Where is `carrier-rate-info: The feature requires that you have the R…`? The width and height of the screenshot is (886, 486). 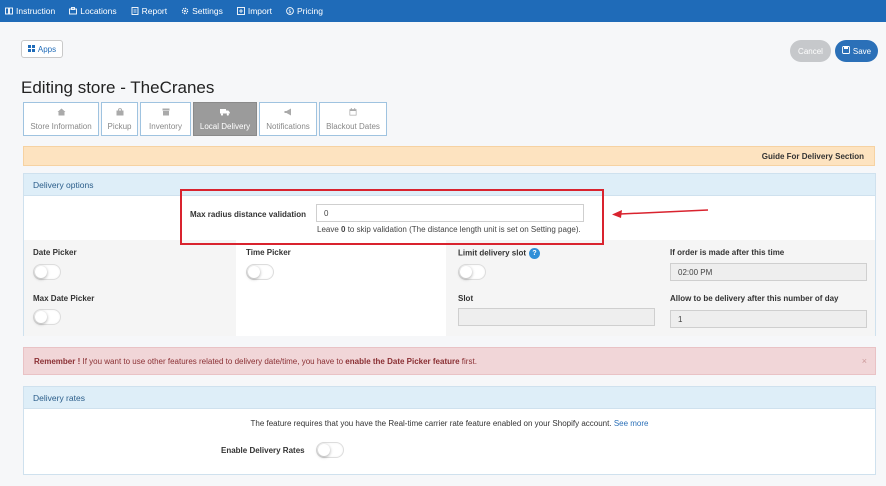
carrier-rate-info: The feature requires that you have the R… is located at coordinates (449, 423).